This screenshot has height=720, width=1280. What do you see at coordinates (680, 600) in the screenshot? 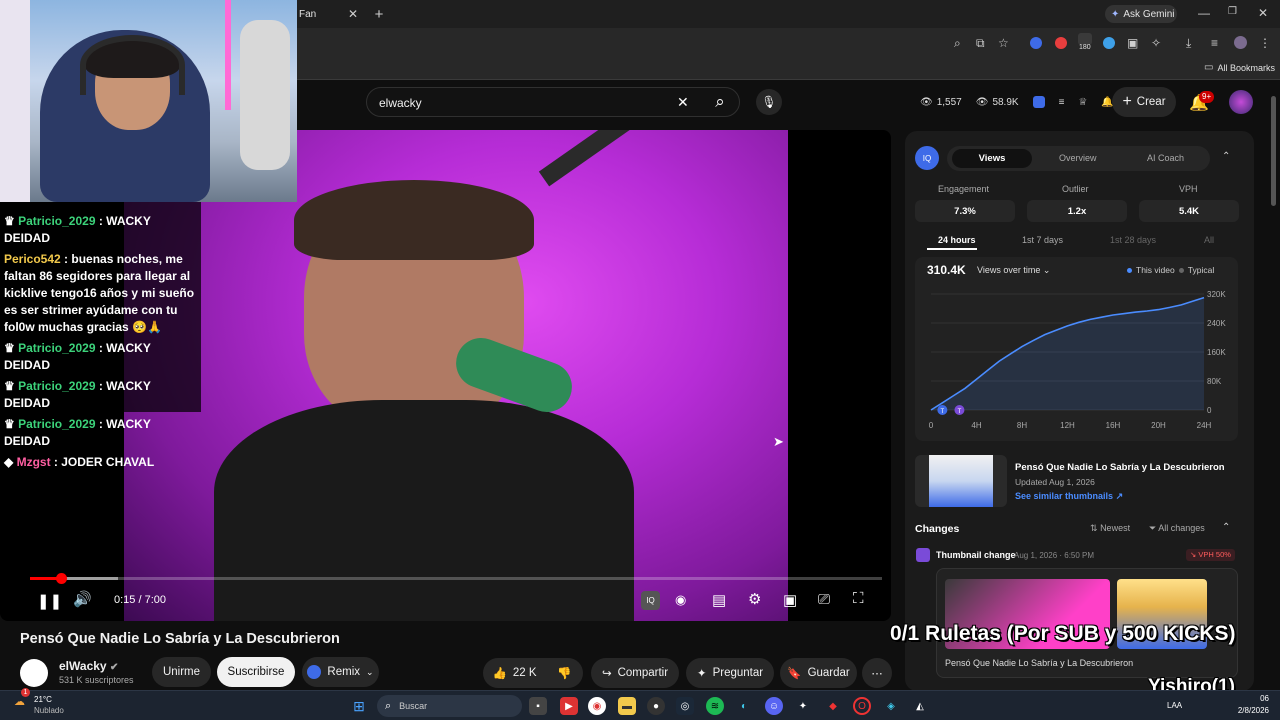
I see `autoplay-toggle-icon: ◉` at bounding box center [680, 600].